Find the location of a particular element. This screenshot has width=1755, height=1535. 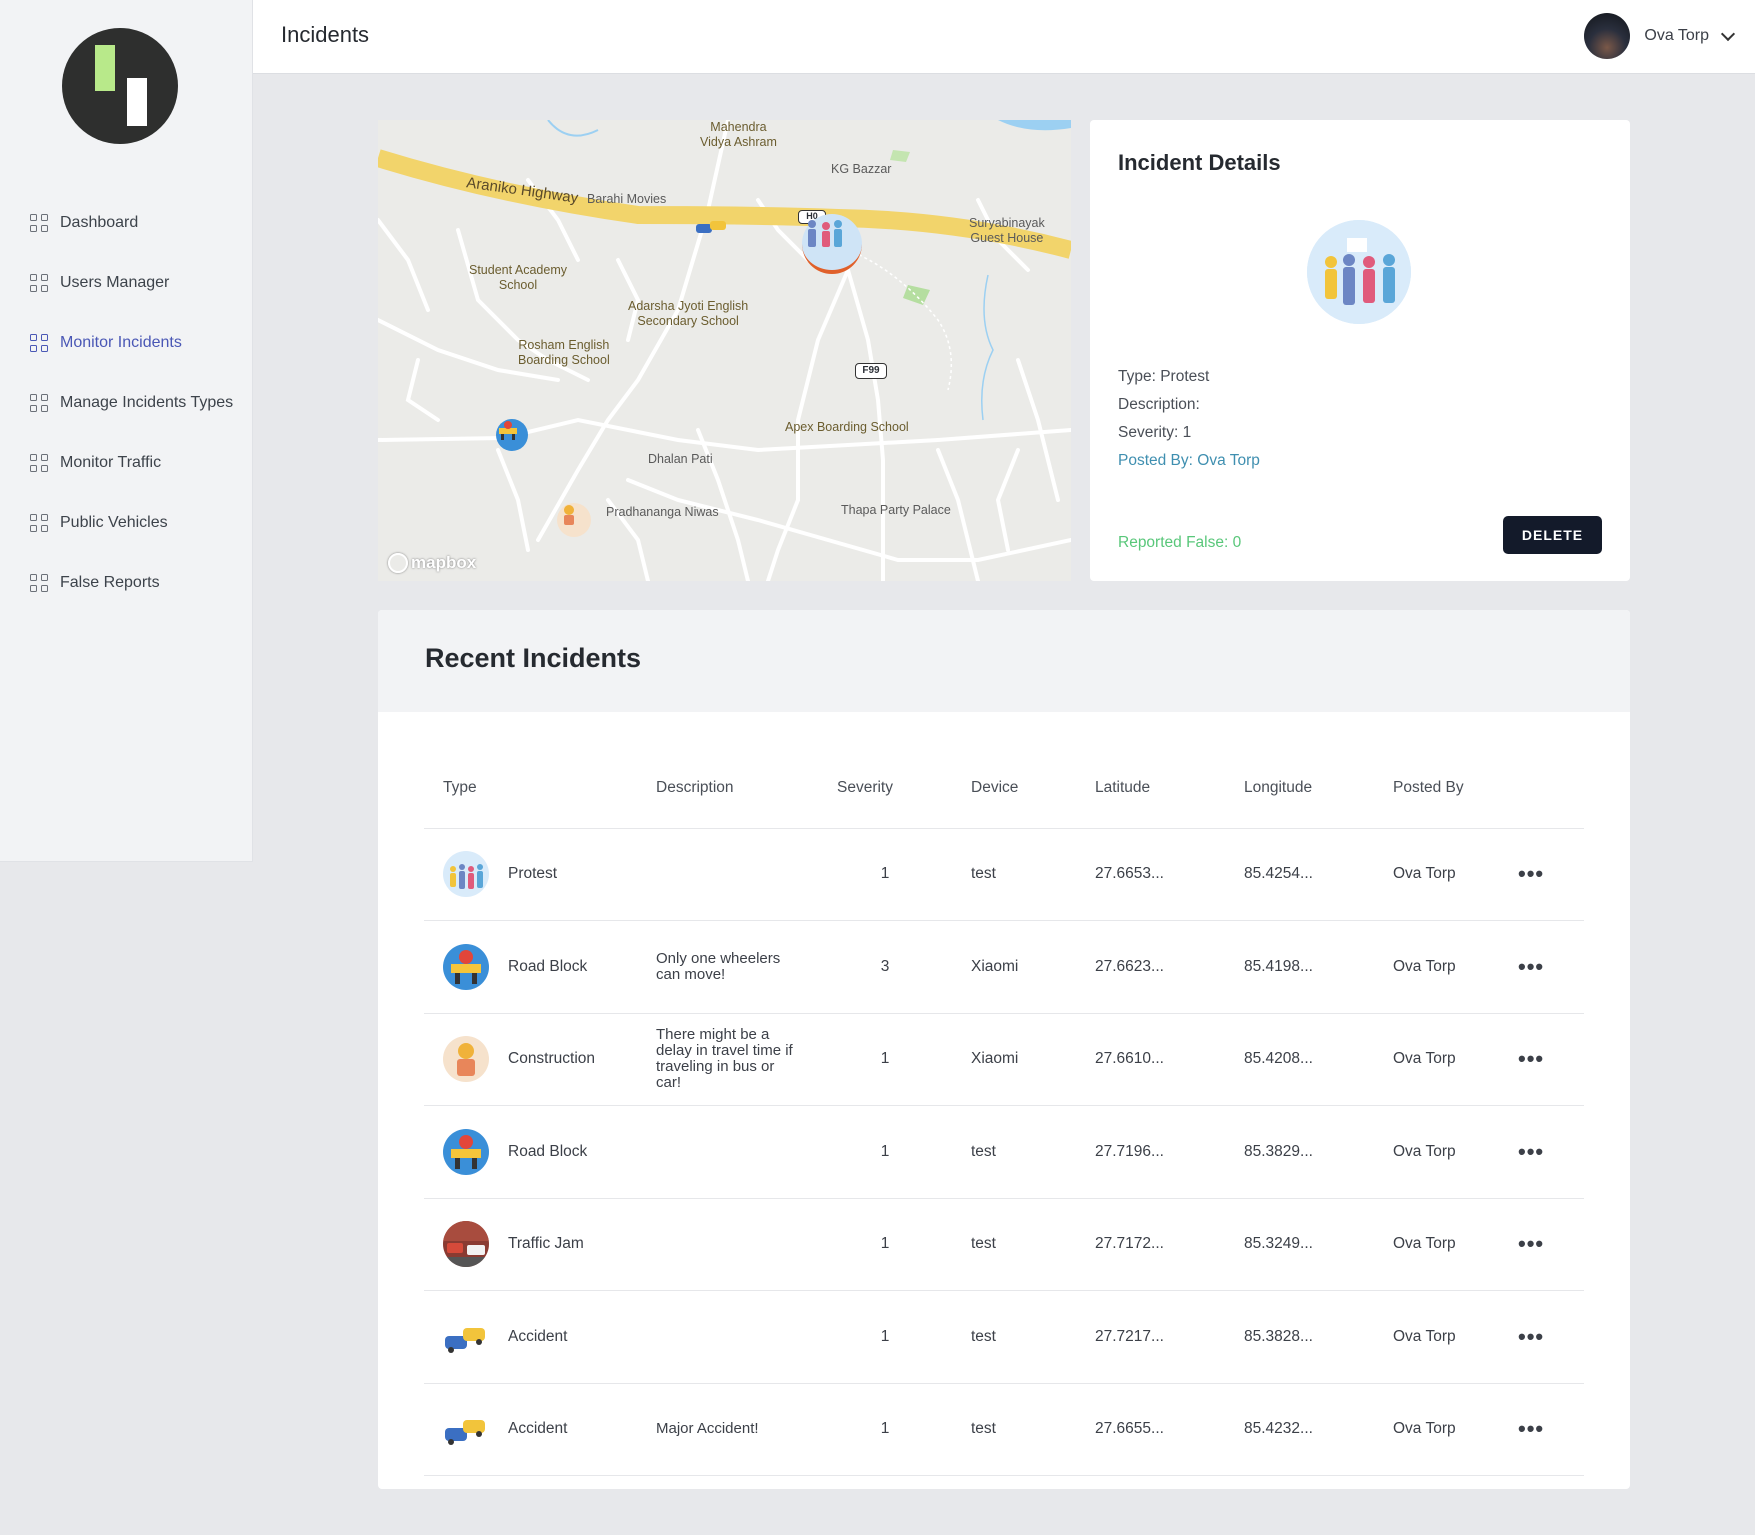

incident-type: Traffic Jam is located at coordinates (546, 1244).